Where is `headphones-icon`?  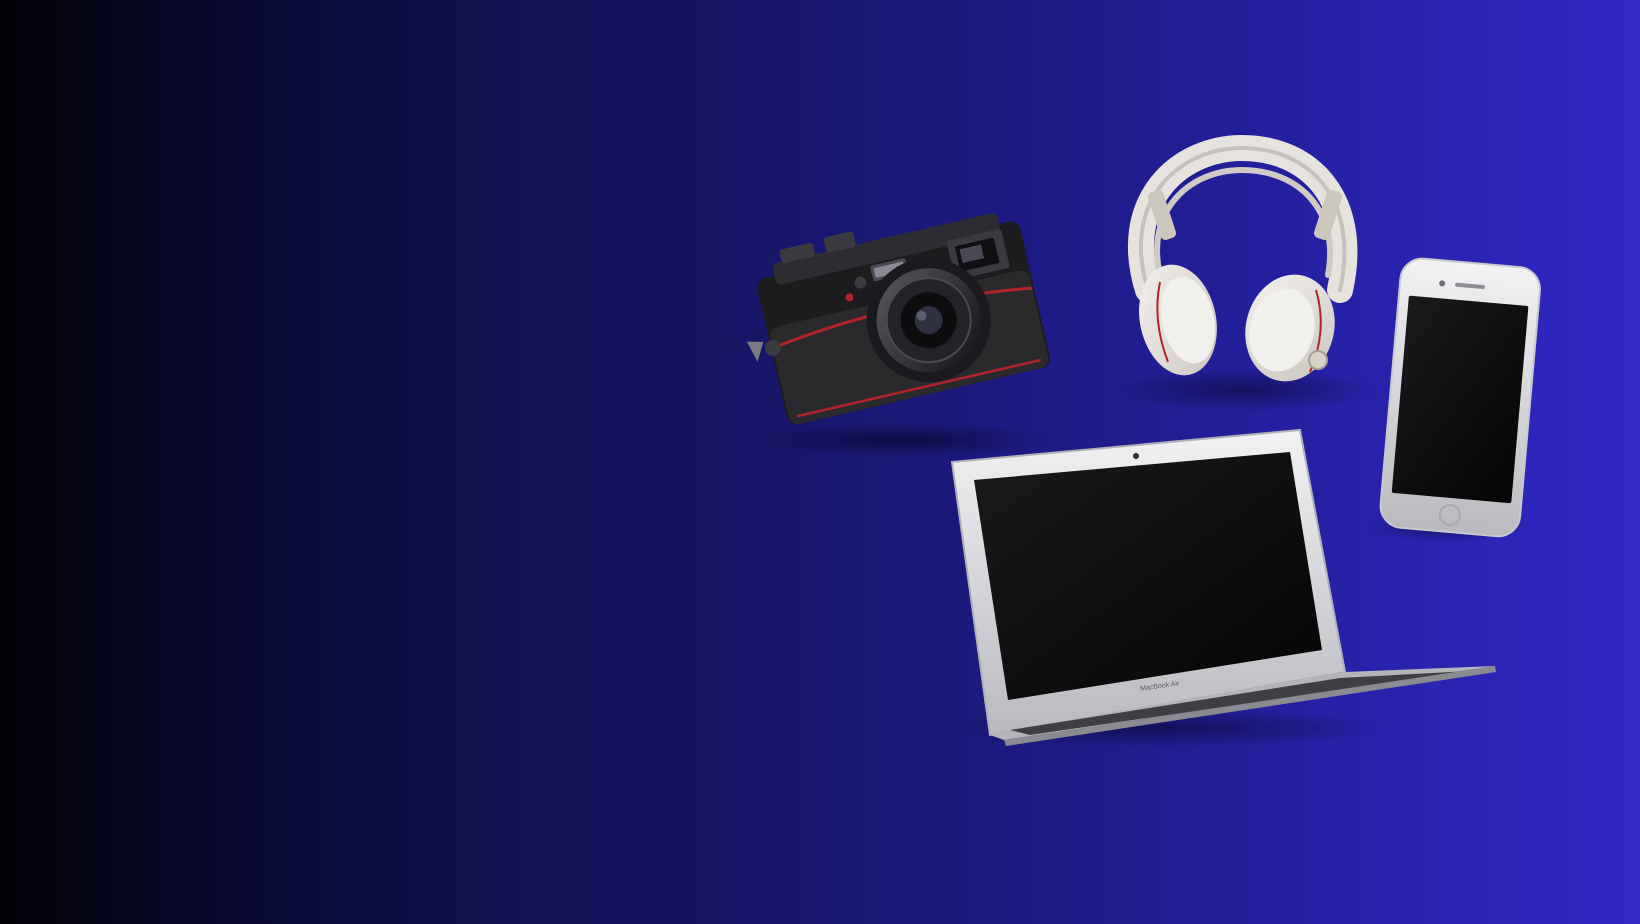 headphones-icon is located at coordinates (1245, 273).